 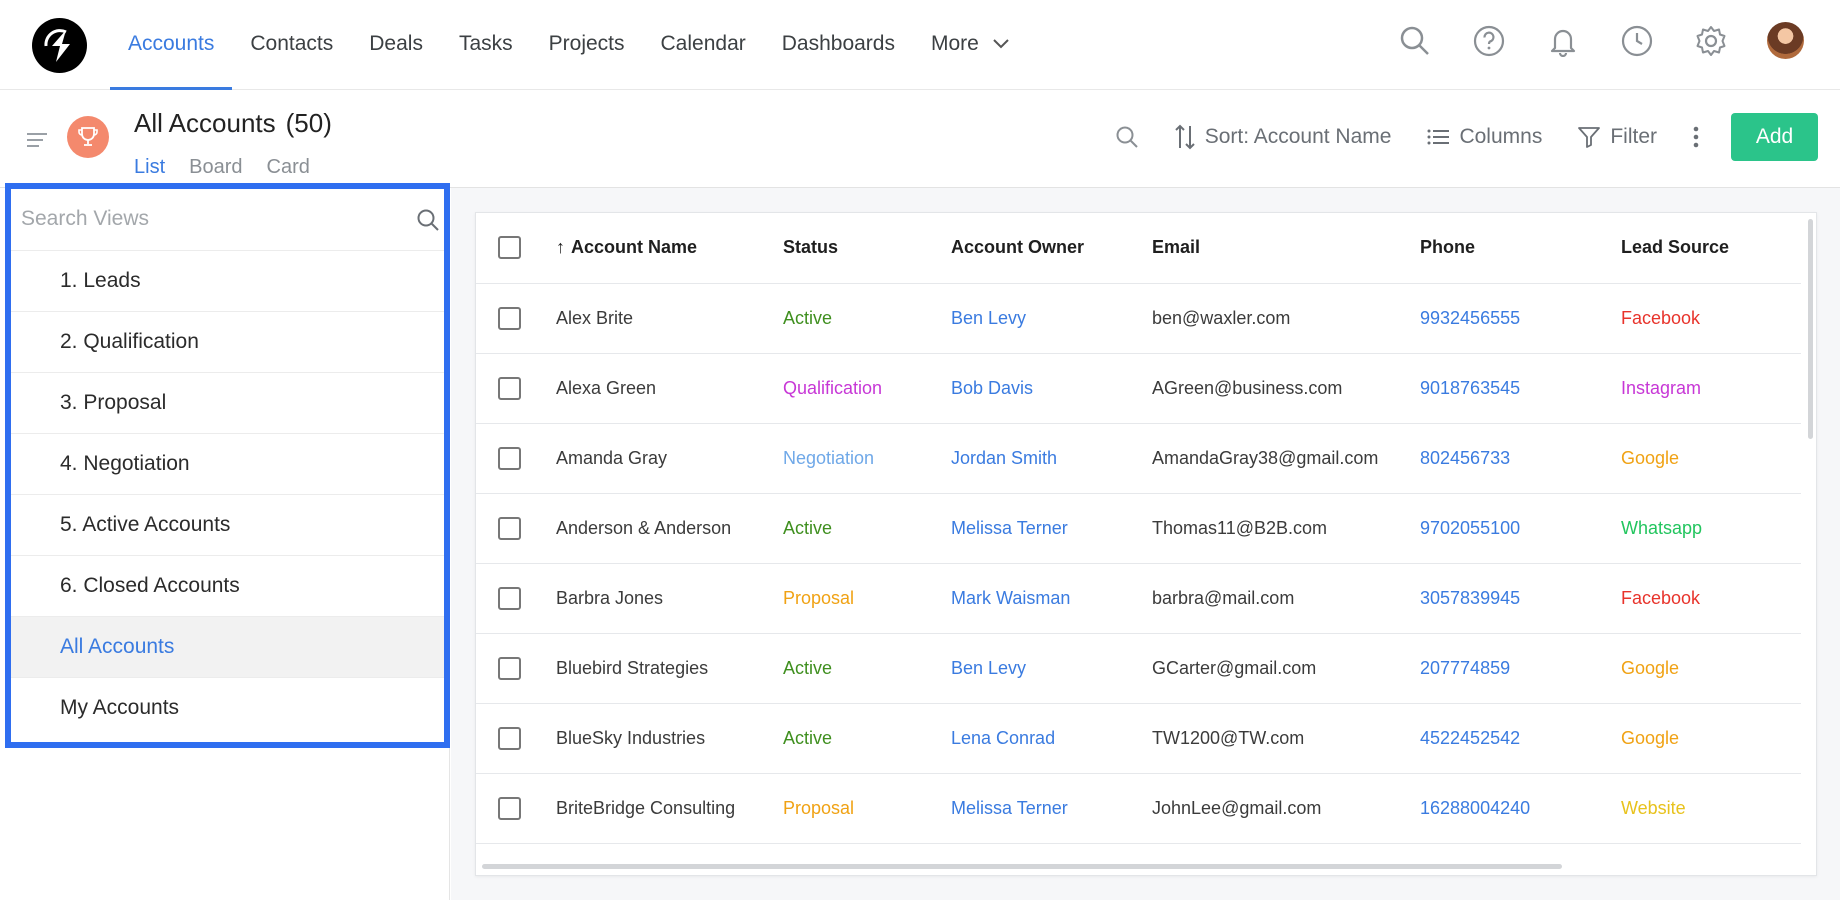 What do you see at coordinates (867, 598) in the screenshot?
I see `status-cell: Proposal` at bounding box center [867, 598].